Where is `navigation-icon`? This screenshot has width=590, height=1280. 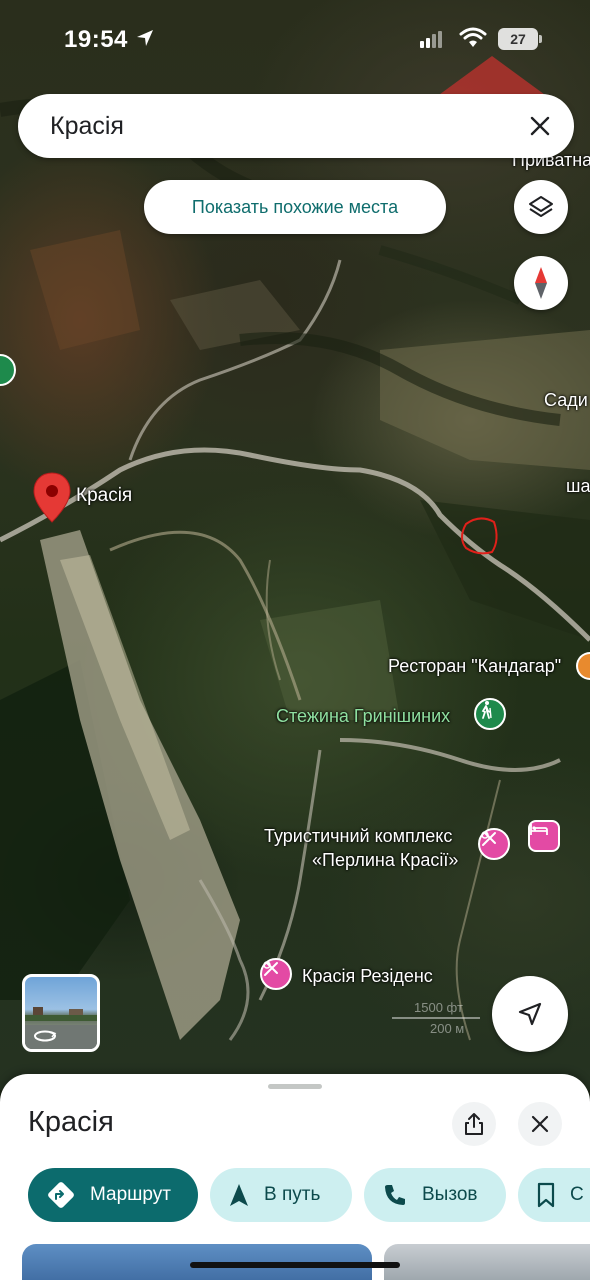 navigation-icon is located at coordinates (239, 1195).